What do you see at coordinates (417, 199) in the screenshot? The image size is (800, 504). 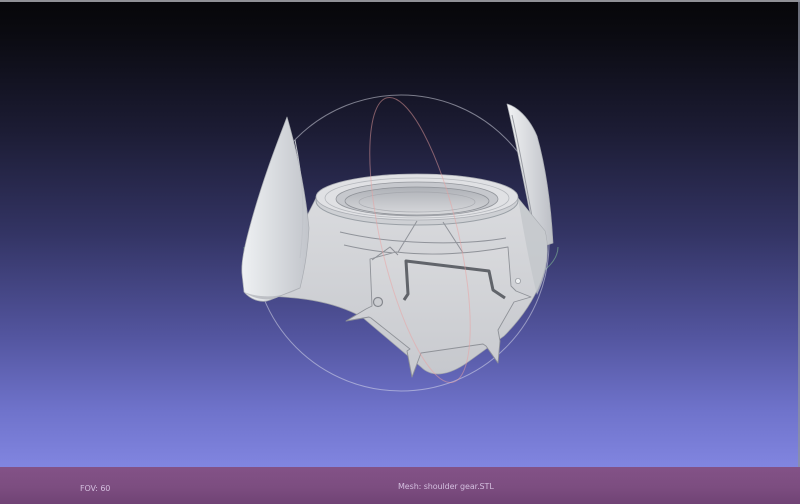 I see `collar-ring` at bounding box center [417, 199].